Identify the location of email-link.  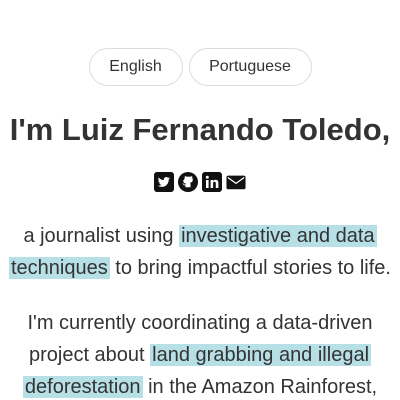
(236, 182).